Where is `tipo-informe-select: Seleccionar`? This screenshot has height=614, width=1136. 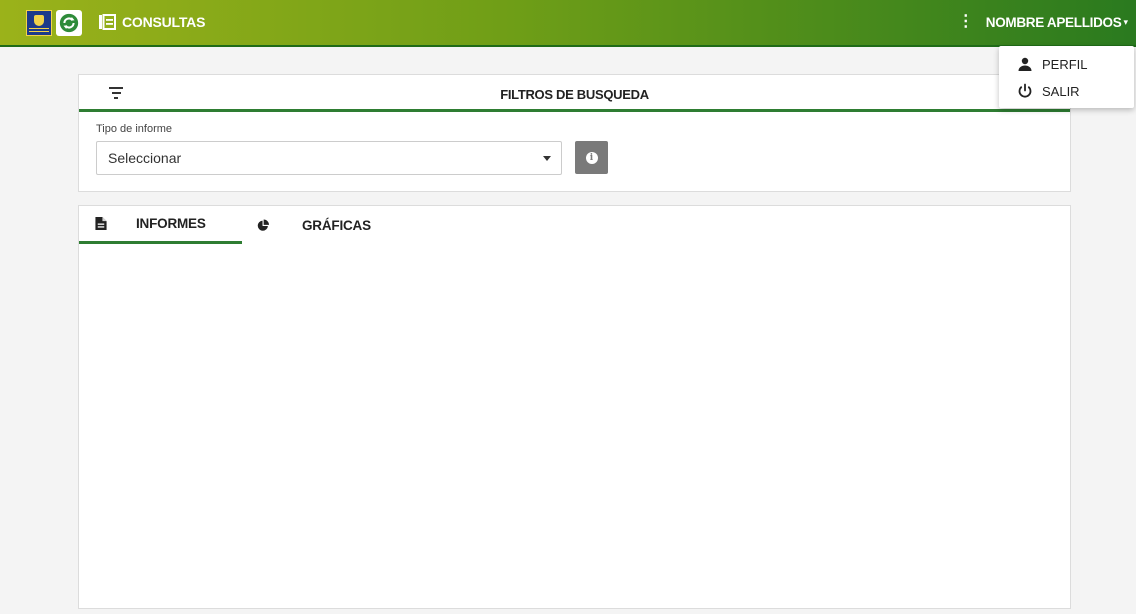 tipo-informe-select: Seleccionar is located at coordinates (329, 158).